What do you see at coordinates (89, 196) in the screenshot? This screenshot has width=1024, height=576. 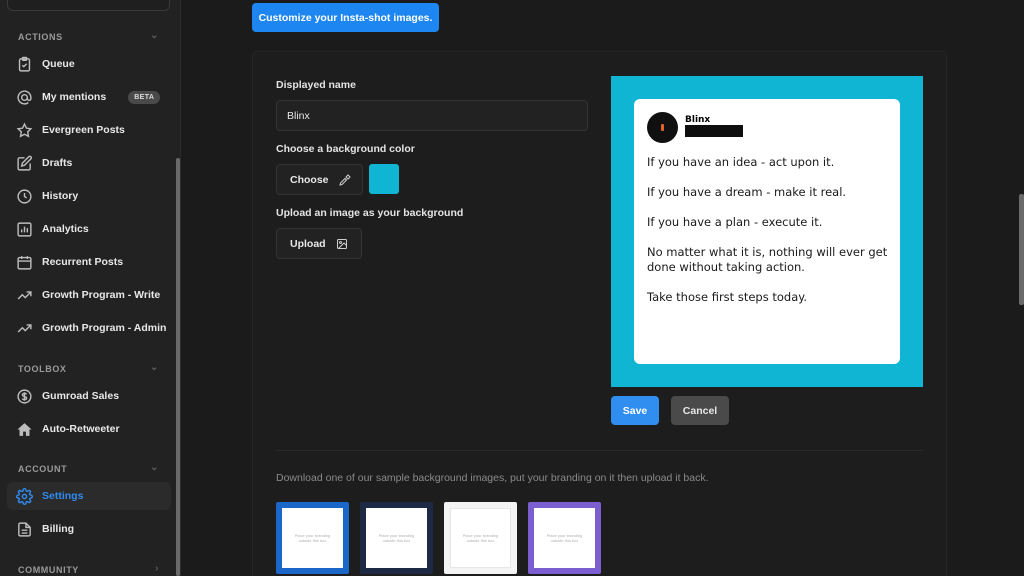 I see `sidebar-item-history: History` at bounding box center [89, 196].